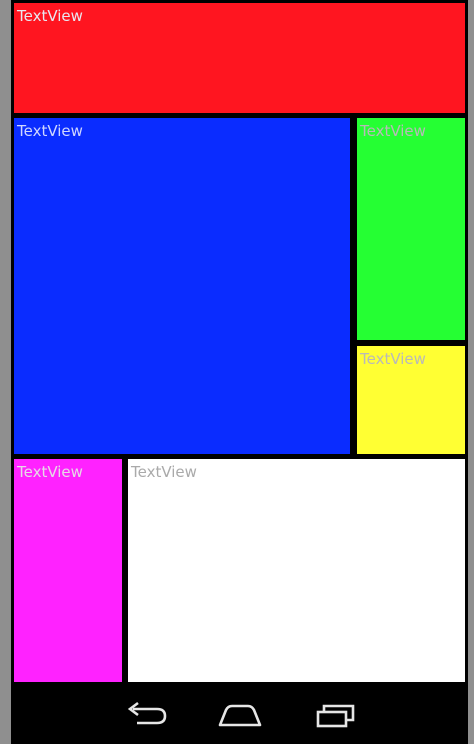  What do you see at coordinates (393, 131) in the screenshot?
I see `textview-green-label: TextView` at bounding box center [393, 131].